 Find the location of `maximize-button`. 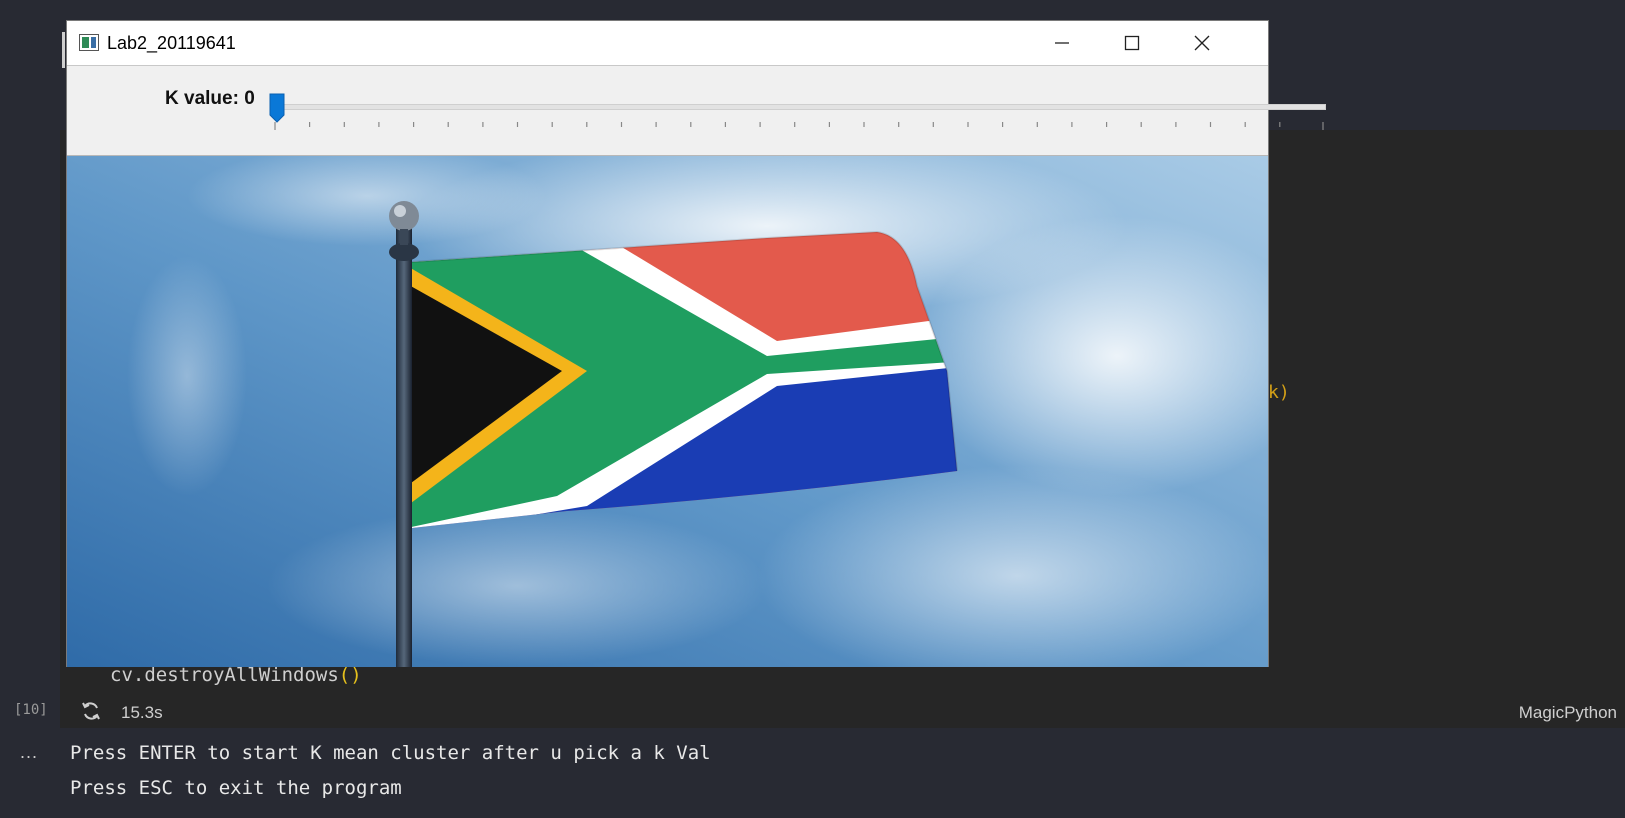

maximize-button is located at coordinates (1132, 43).